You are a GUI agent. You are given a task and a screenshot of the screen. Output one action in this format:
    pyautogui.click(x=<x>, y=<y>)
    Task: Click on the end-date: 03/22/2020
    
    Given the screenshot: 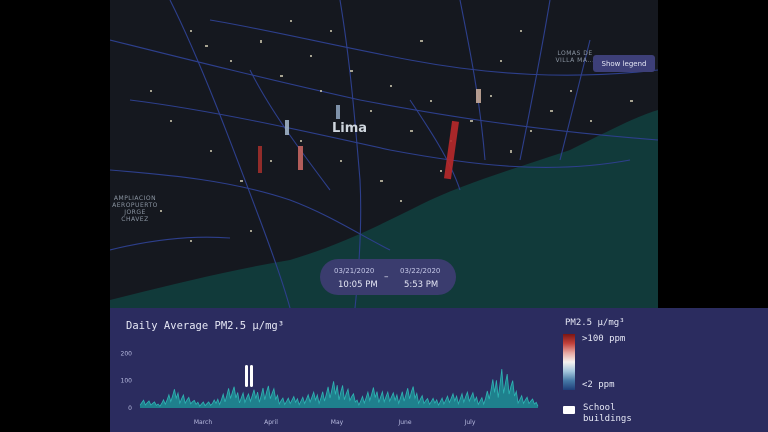 What is the action you would take?
    pyautogui.click(x=420, y=271)
    